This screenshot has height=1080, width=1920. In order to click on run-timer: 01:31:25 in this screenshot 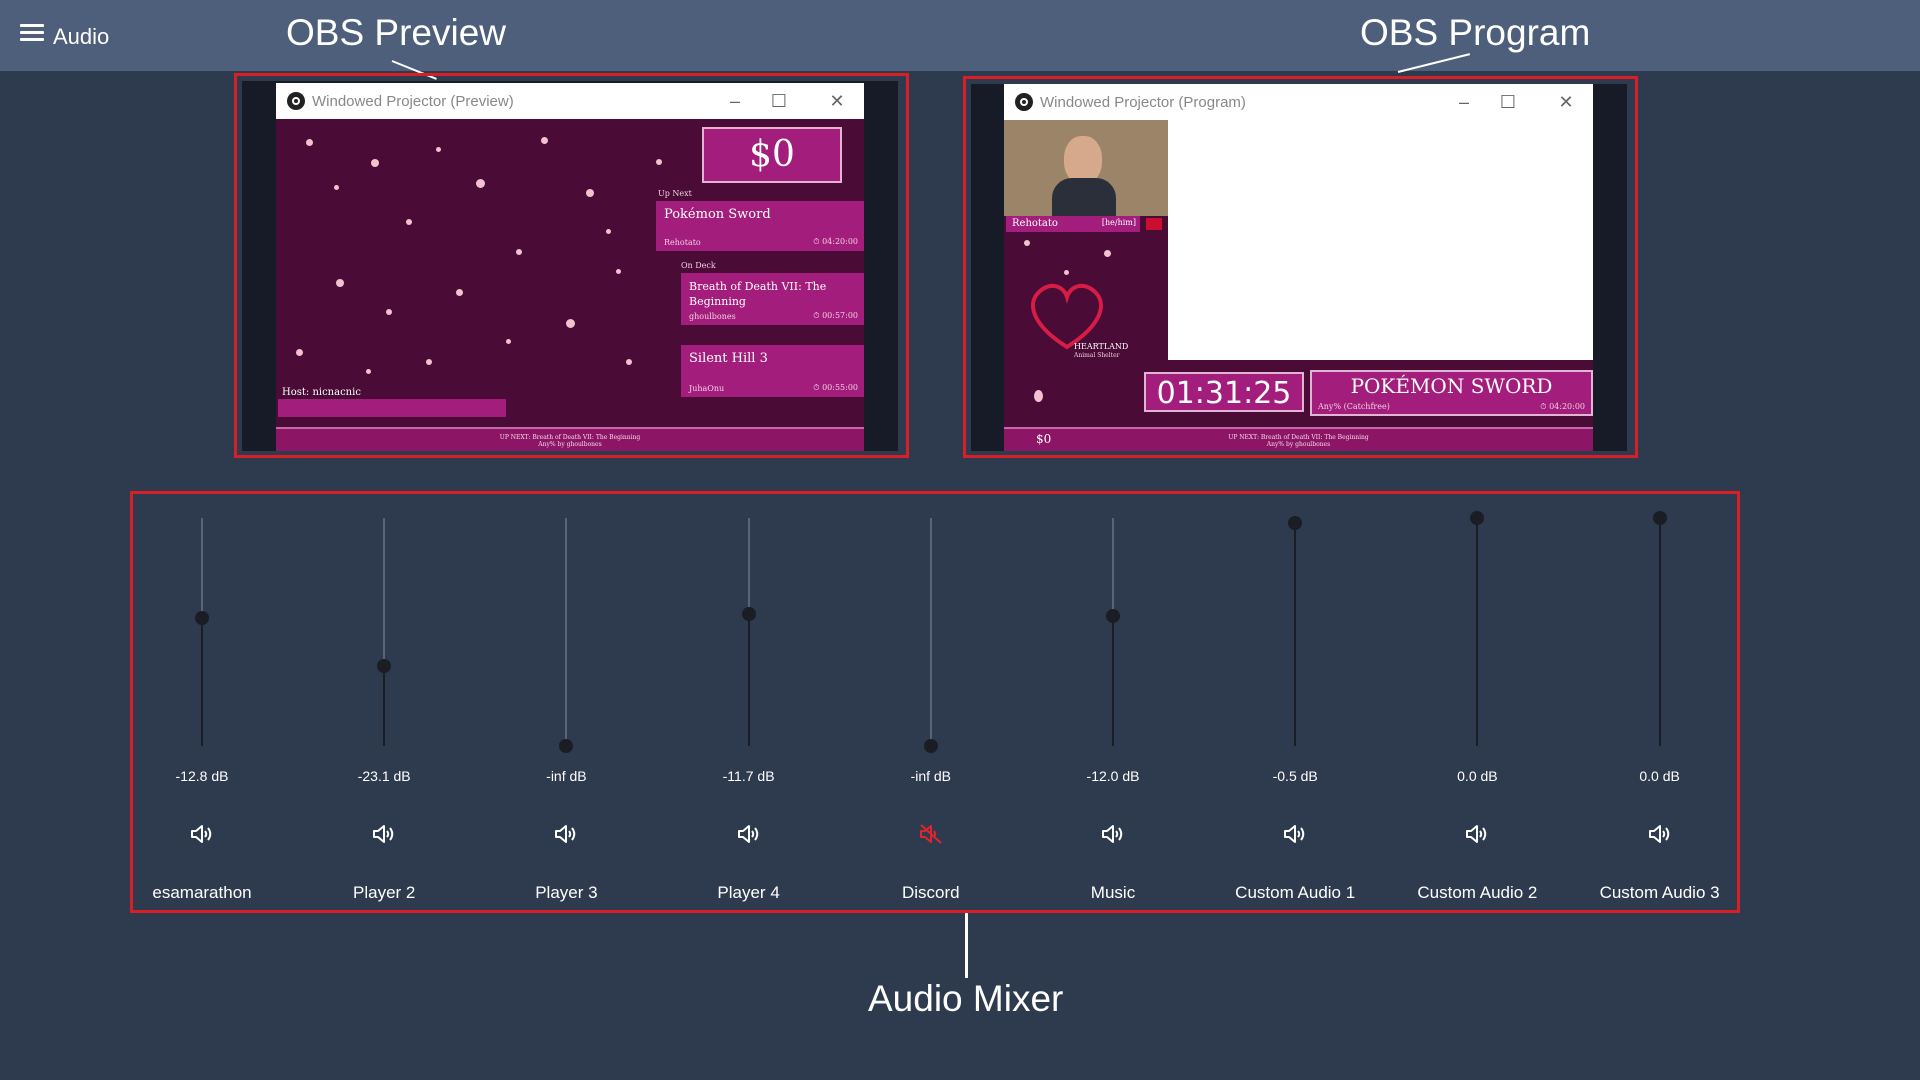, I will do `click(1224, 392)`.